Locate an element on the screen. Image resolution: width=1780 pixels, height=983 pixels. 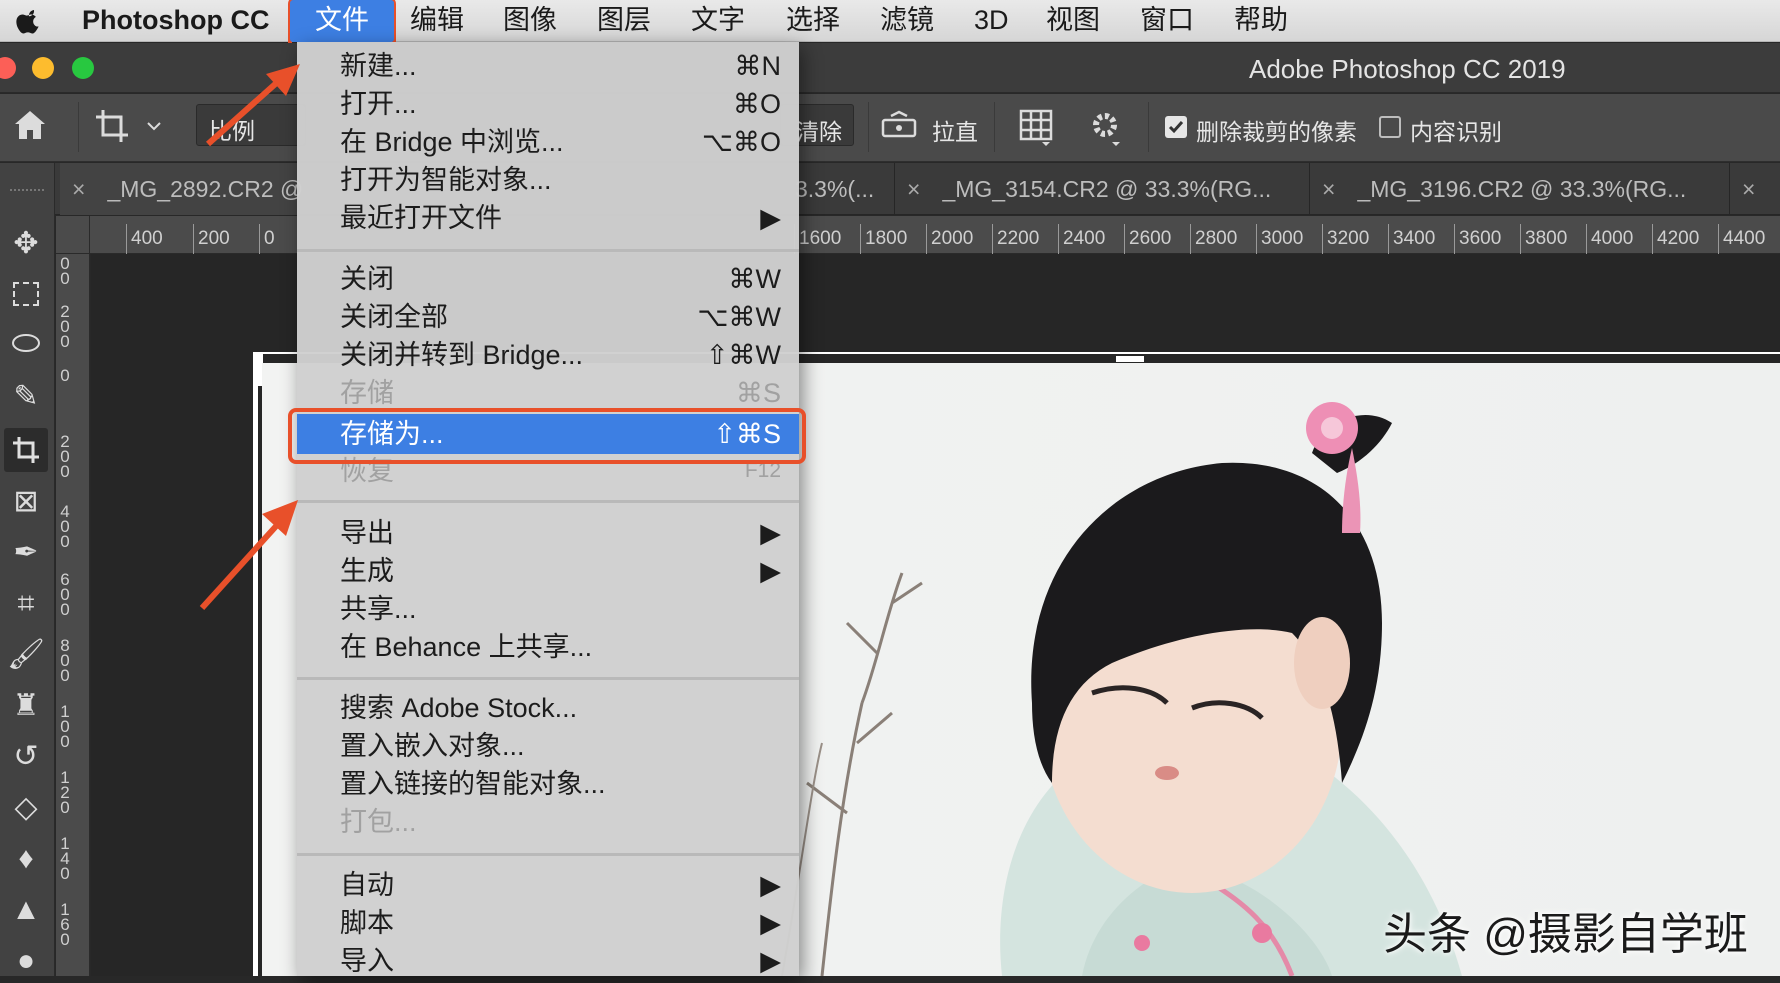
menu-item-new: 新建... ⌘N is located at coordinates (548, 66).